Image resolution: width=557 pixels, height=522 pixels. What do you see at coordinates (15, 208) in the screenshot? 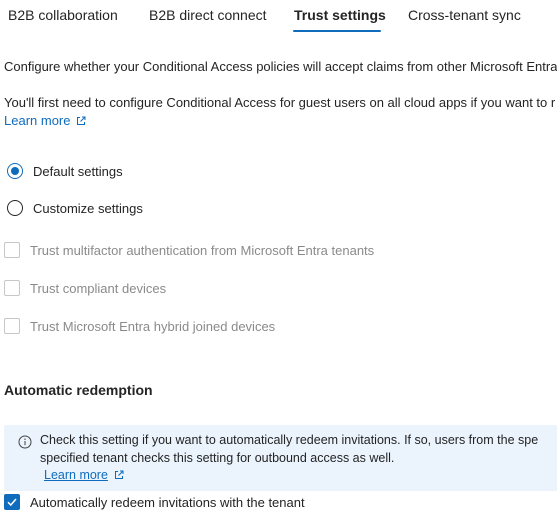
I see `radio-customize-settings-button` at bounding box center [15, 208].